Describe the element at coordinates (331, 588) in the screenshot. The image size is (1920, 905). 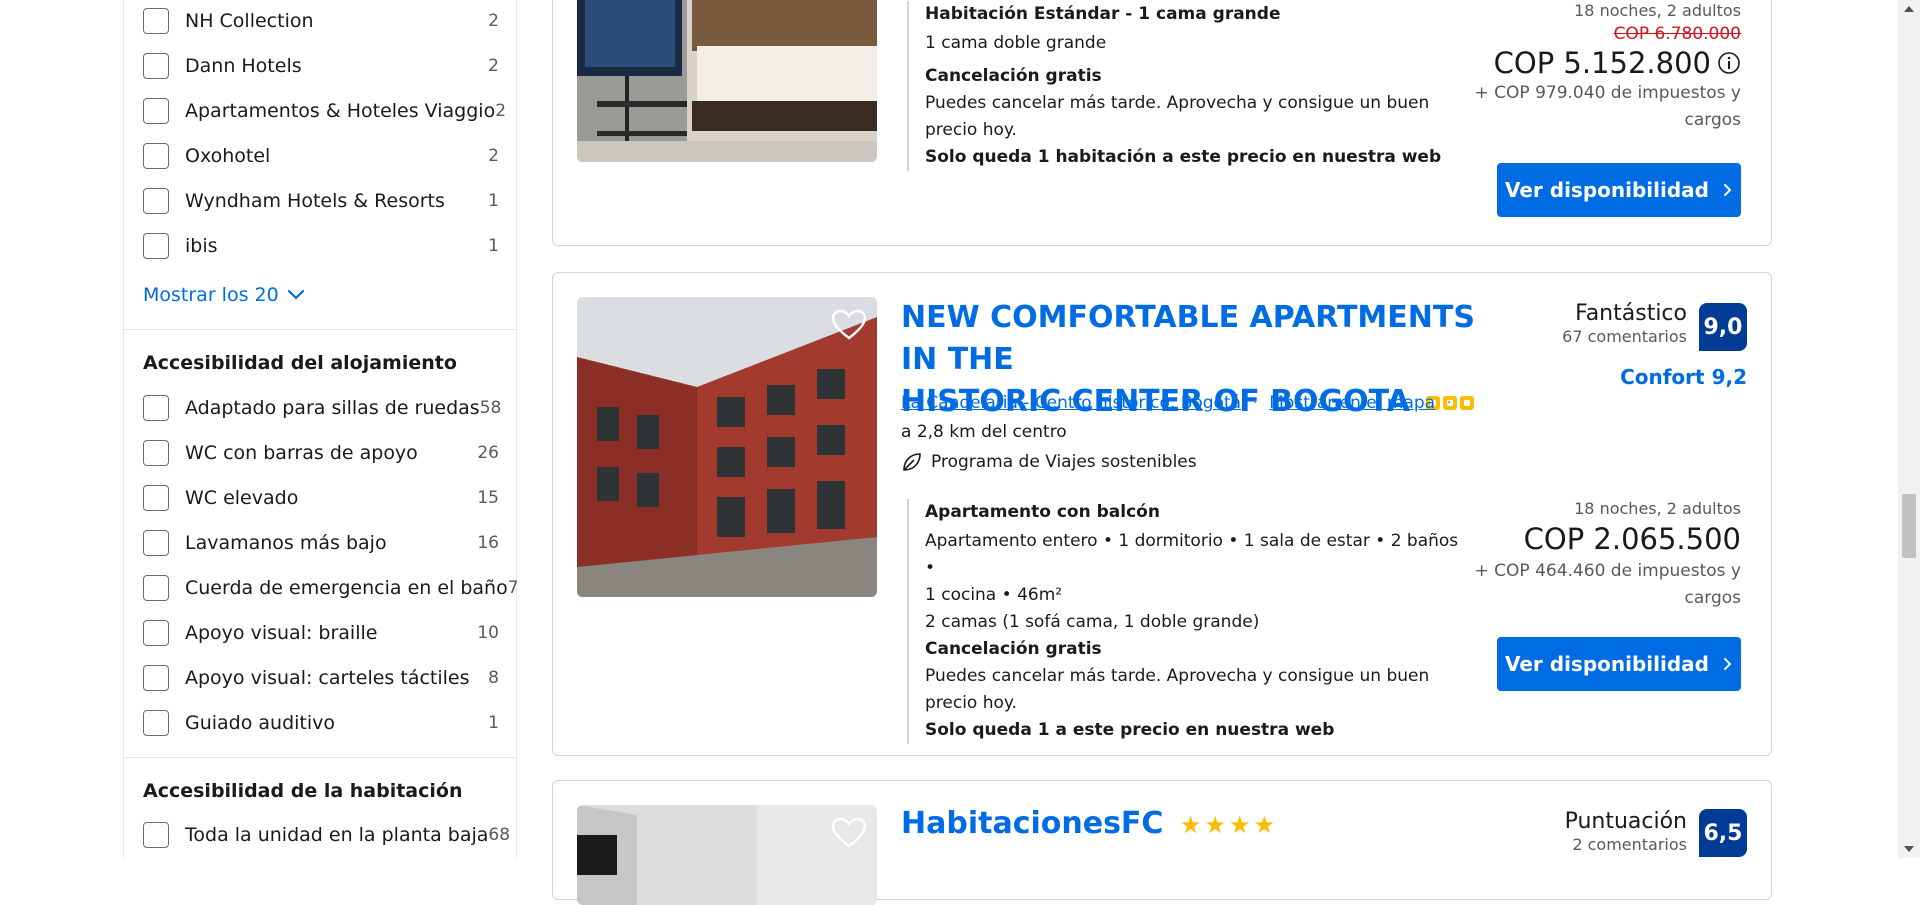
I see `filter-option: Cuerda de emergencia en el baño 7` at that location.